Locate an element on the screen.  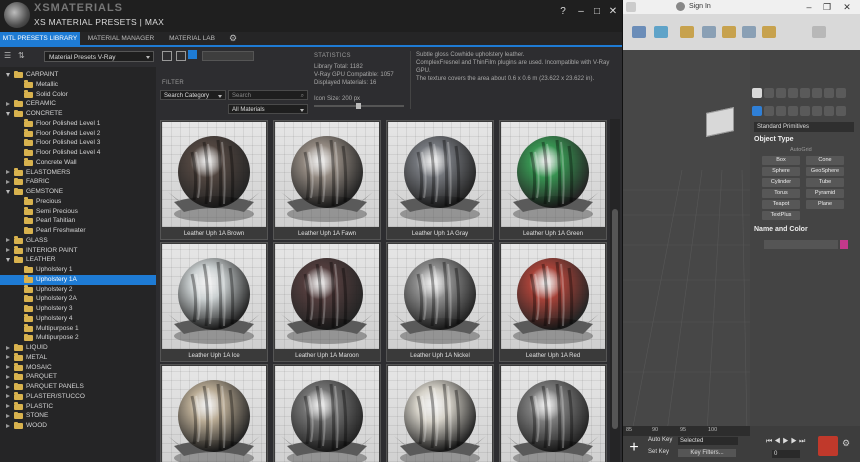
render-active-icon is located at coordinates (729, 32).